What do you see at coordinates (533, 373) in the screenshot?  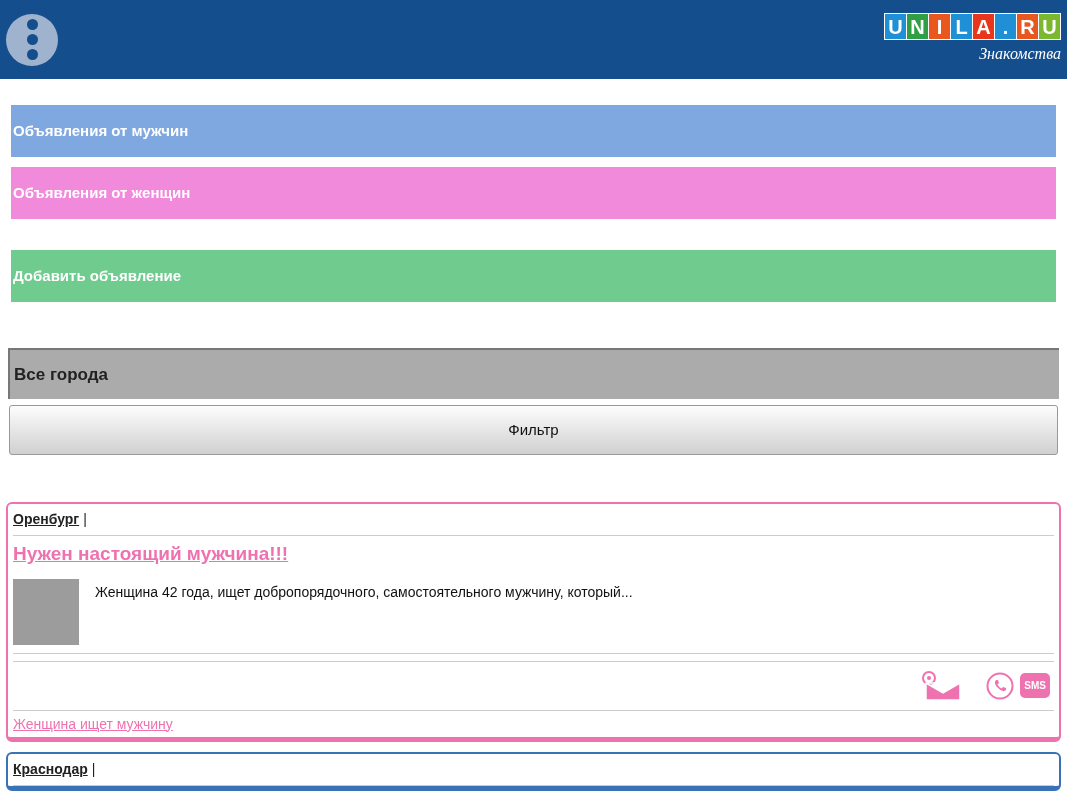 I see `city-select: Все города` at bounding box center [533, 373].